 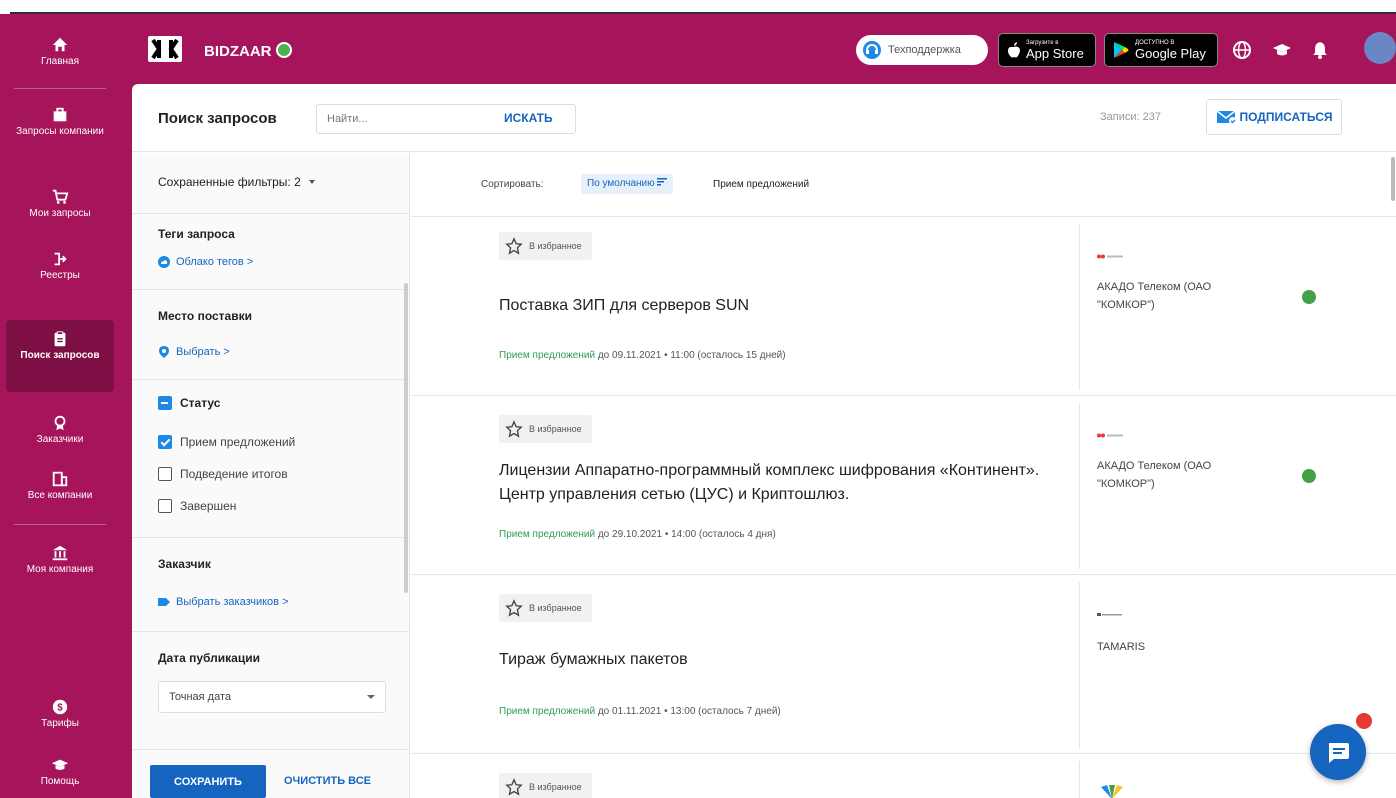 I want to click on bell-icon, so click(x=1320, y=50).